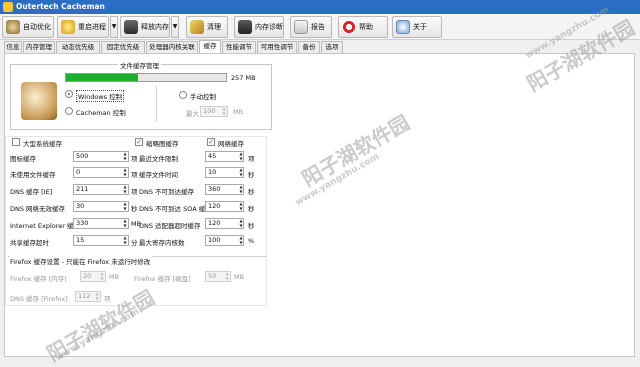  What do you see at coordinates (125, 156) in the screenshot?
I see `icon-cache-spinner: ▲ ▼` at bounding box center [125, 156].